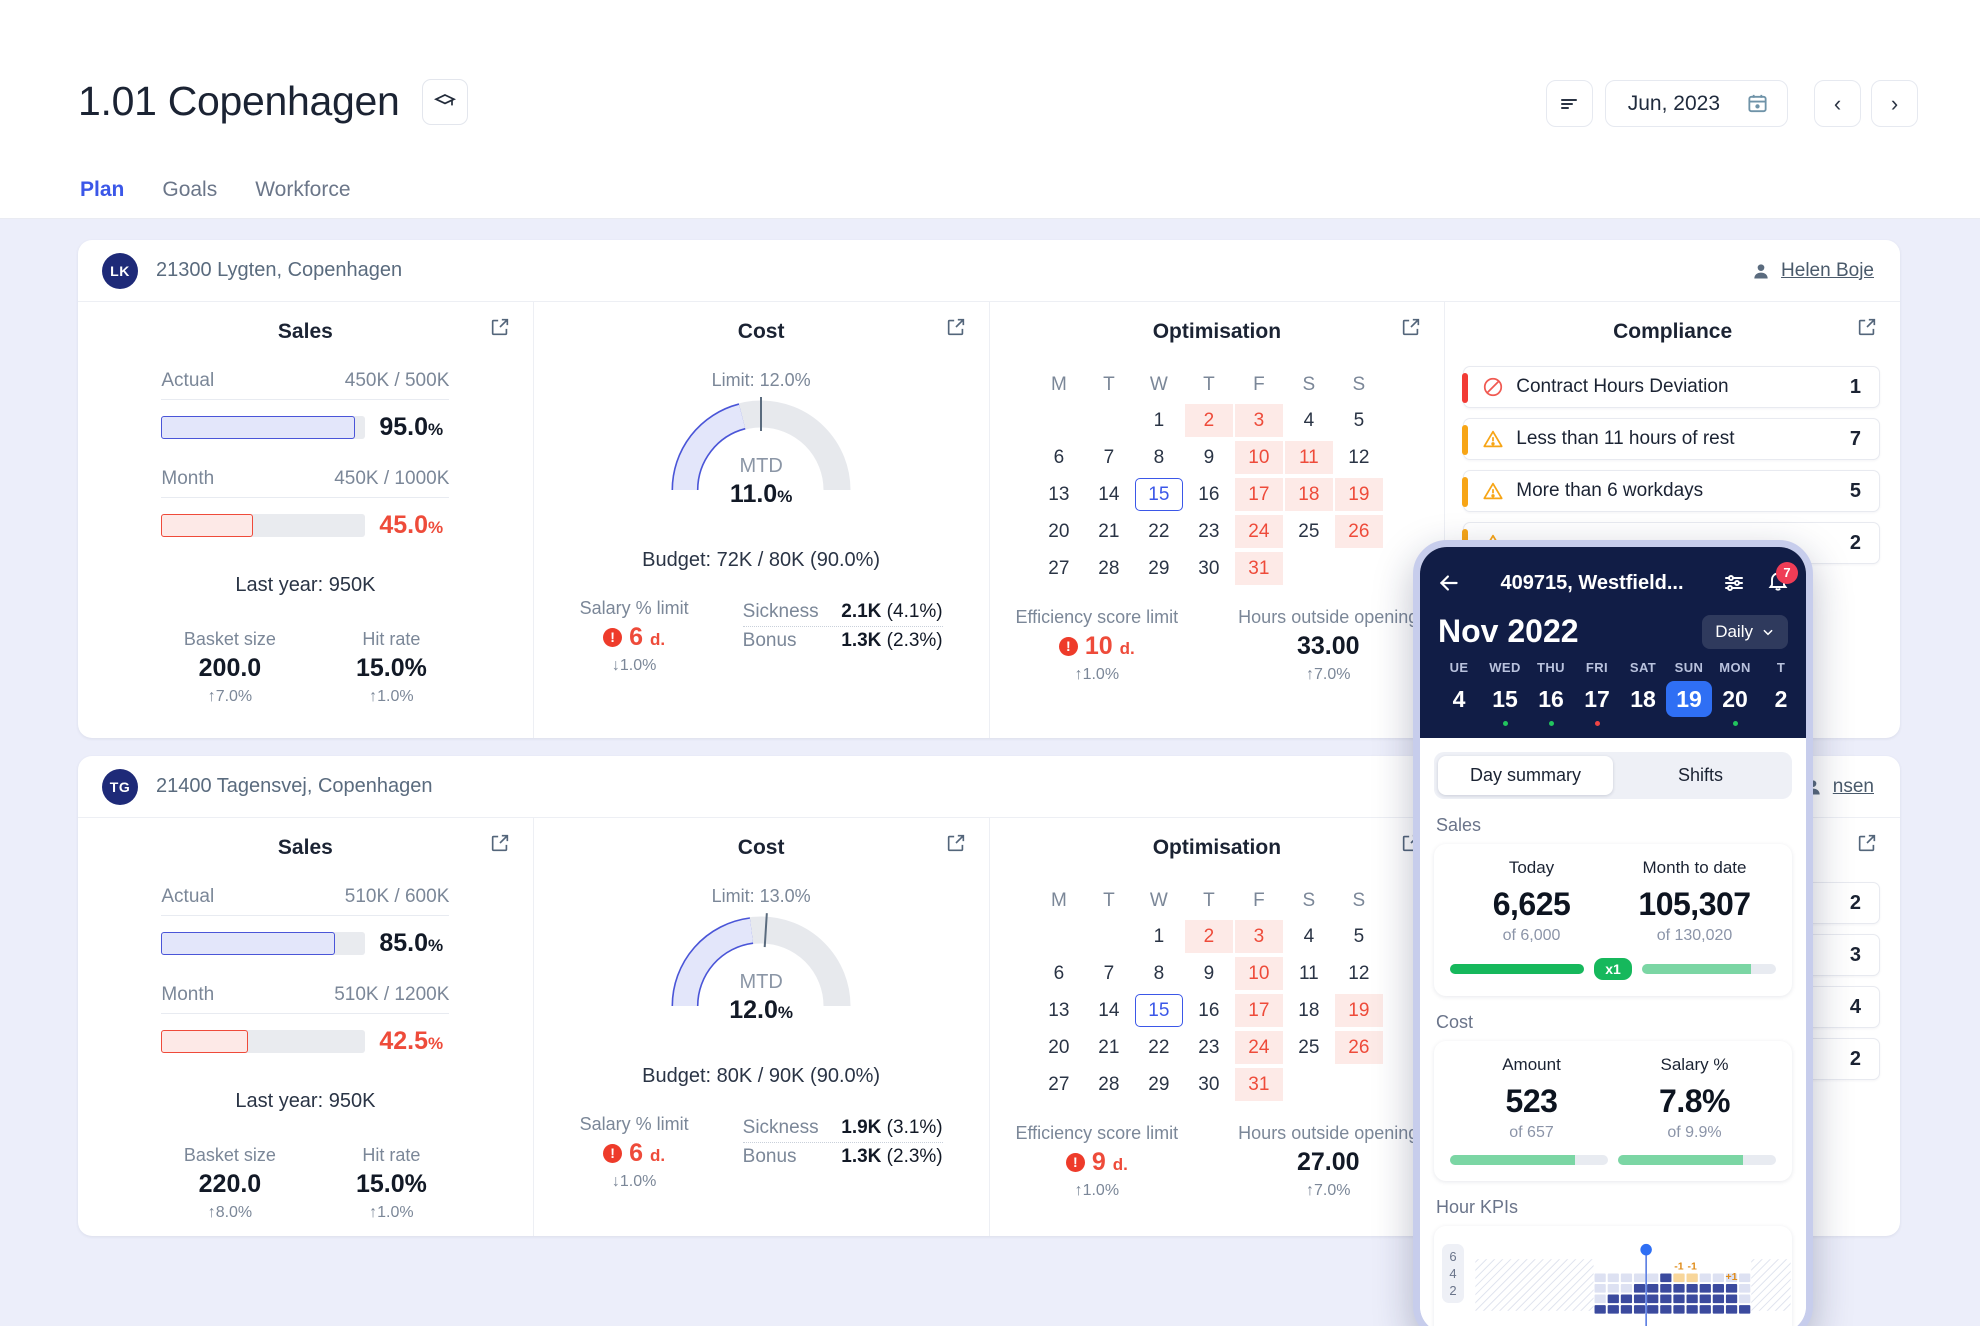 The height and width of the screenshot is (1326, 1980). I want to click on previous-month-button: ‹, so click(1837, 103).